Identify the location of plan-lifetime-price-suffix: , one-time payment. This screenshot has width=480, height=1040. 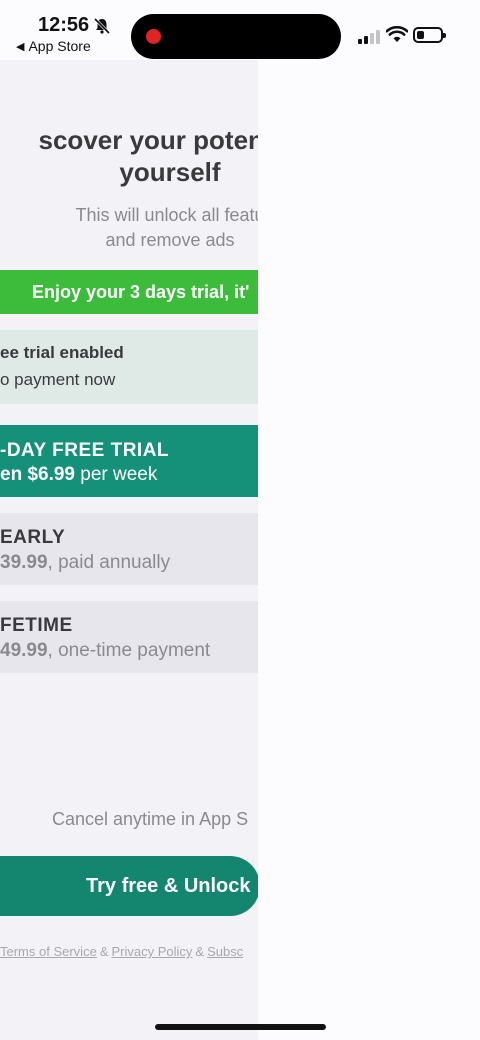
(129, 650).